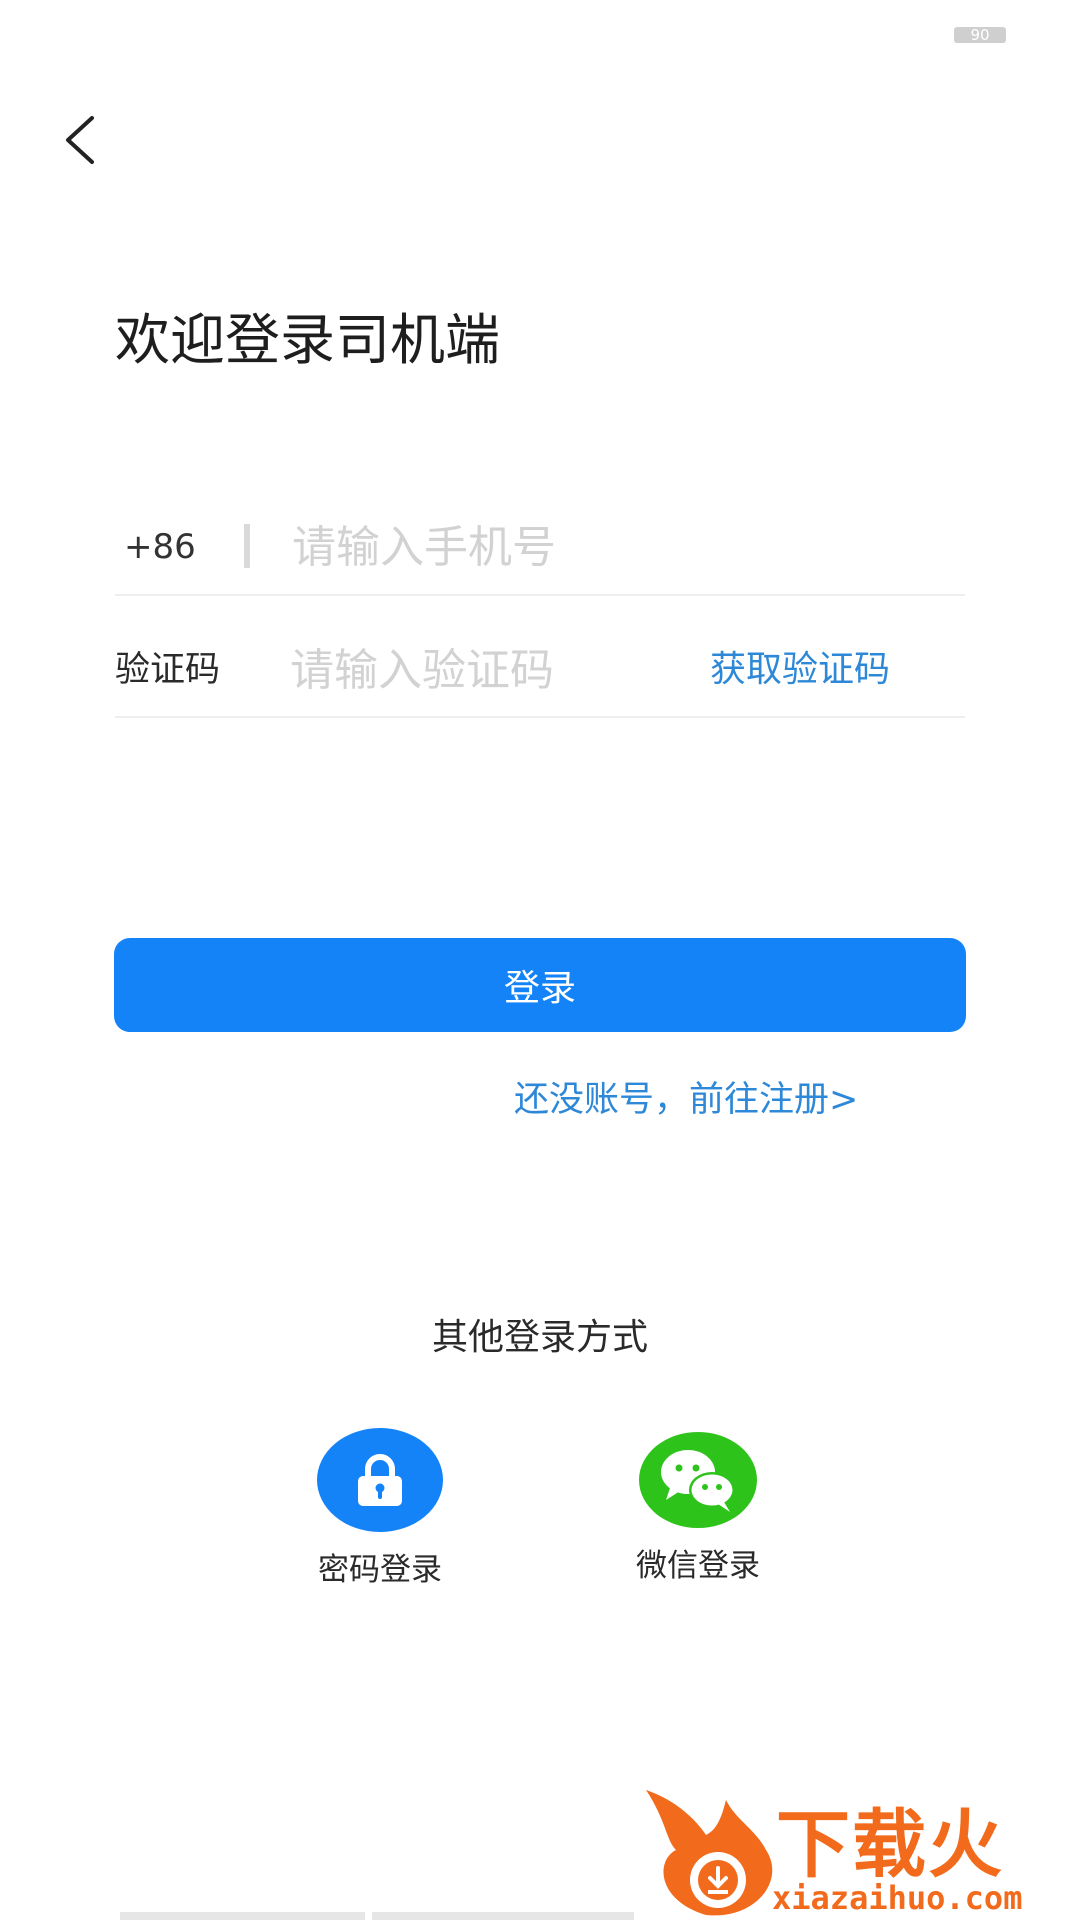 This screenshot has height=1920, width=1080. Describe the element at coordinates (897, 1898) in the screenshot. I see `watermark-domain: xiazaihuo.com` at that location.